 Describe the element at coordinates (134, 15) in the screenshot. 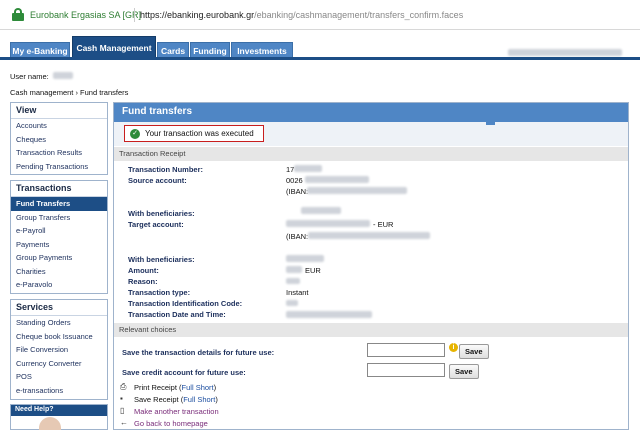

I see `divider` at that location.